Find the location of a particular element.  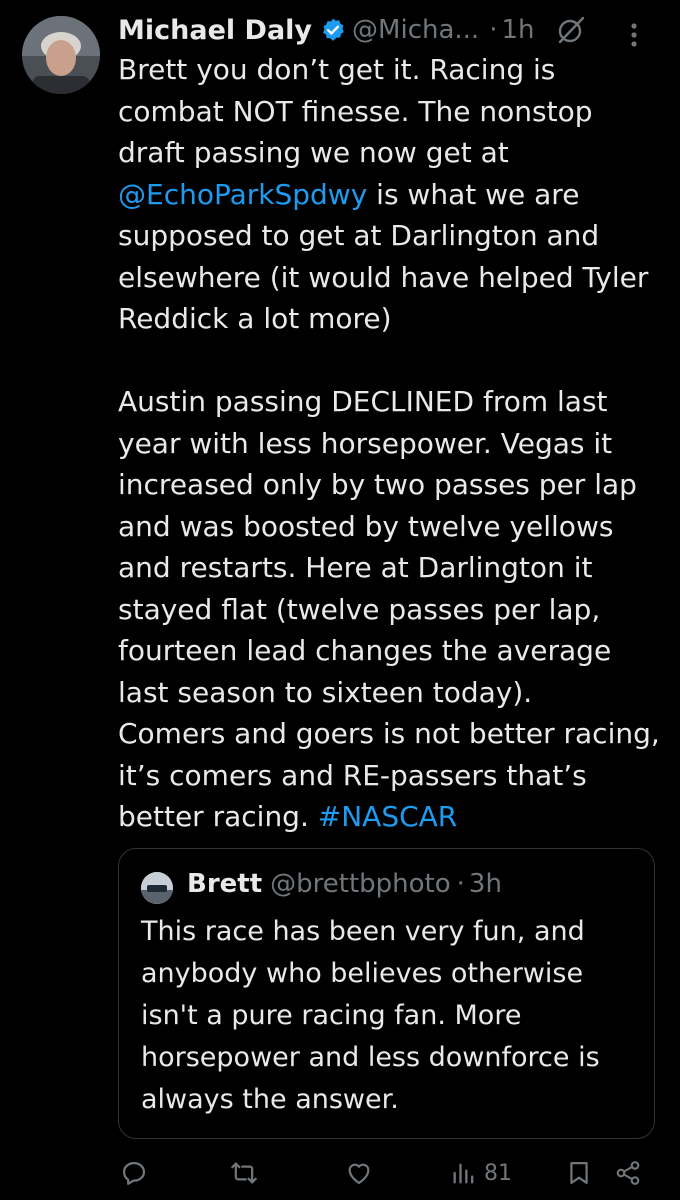

like-icon is located at coordinates (359, 1174).